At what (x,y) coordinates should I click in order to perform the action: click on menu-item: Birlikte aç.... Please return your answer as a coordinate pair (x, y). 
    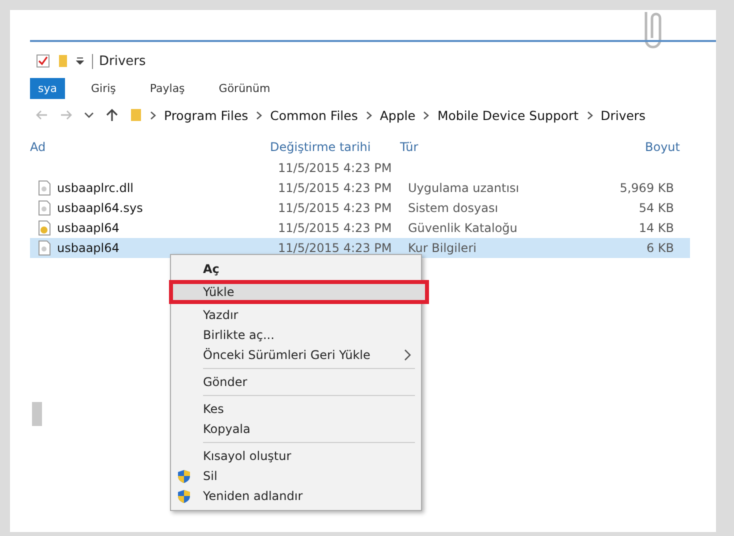
    Looking at the image, I should click on (296, 335).